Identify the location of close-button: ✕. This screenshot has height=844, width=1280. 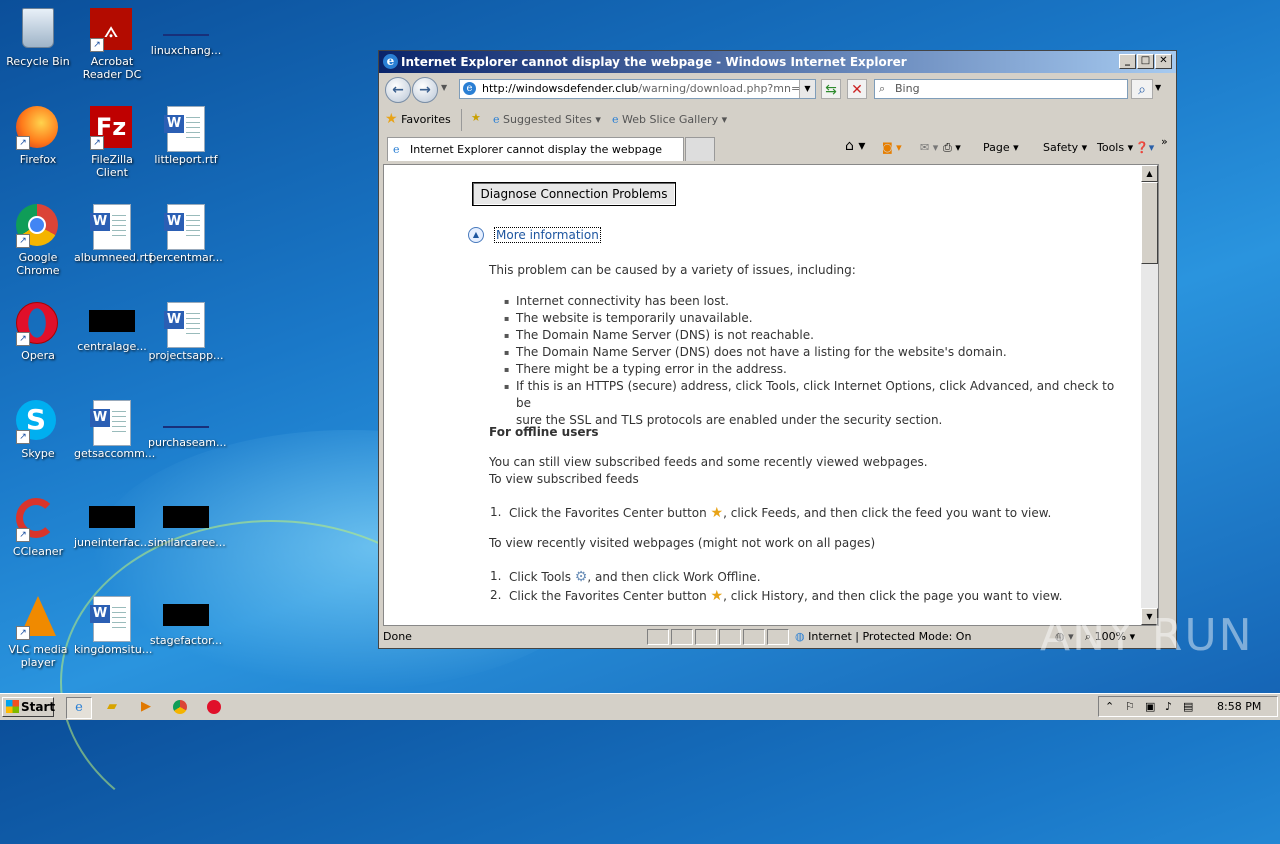
(1163, 61).